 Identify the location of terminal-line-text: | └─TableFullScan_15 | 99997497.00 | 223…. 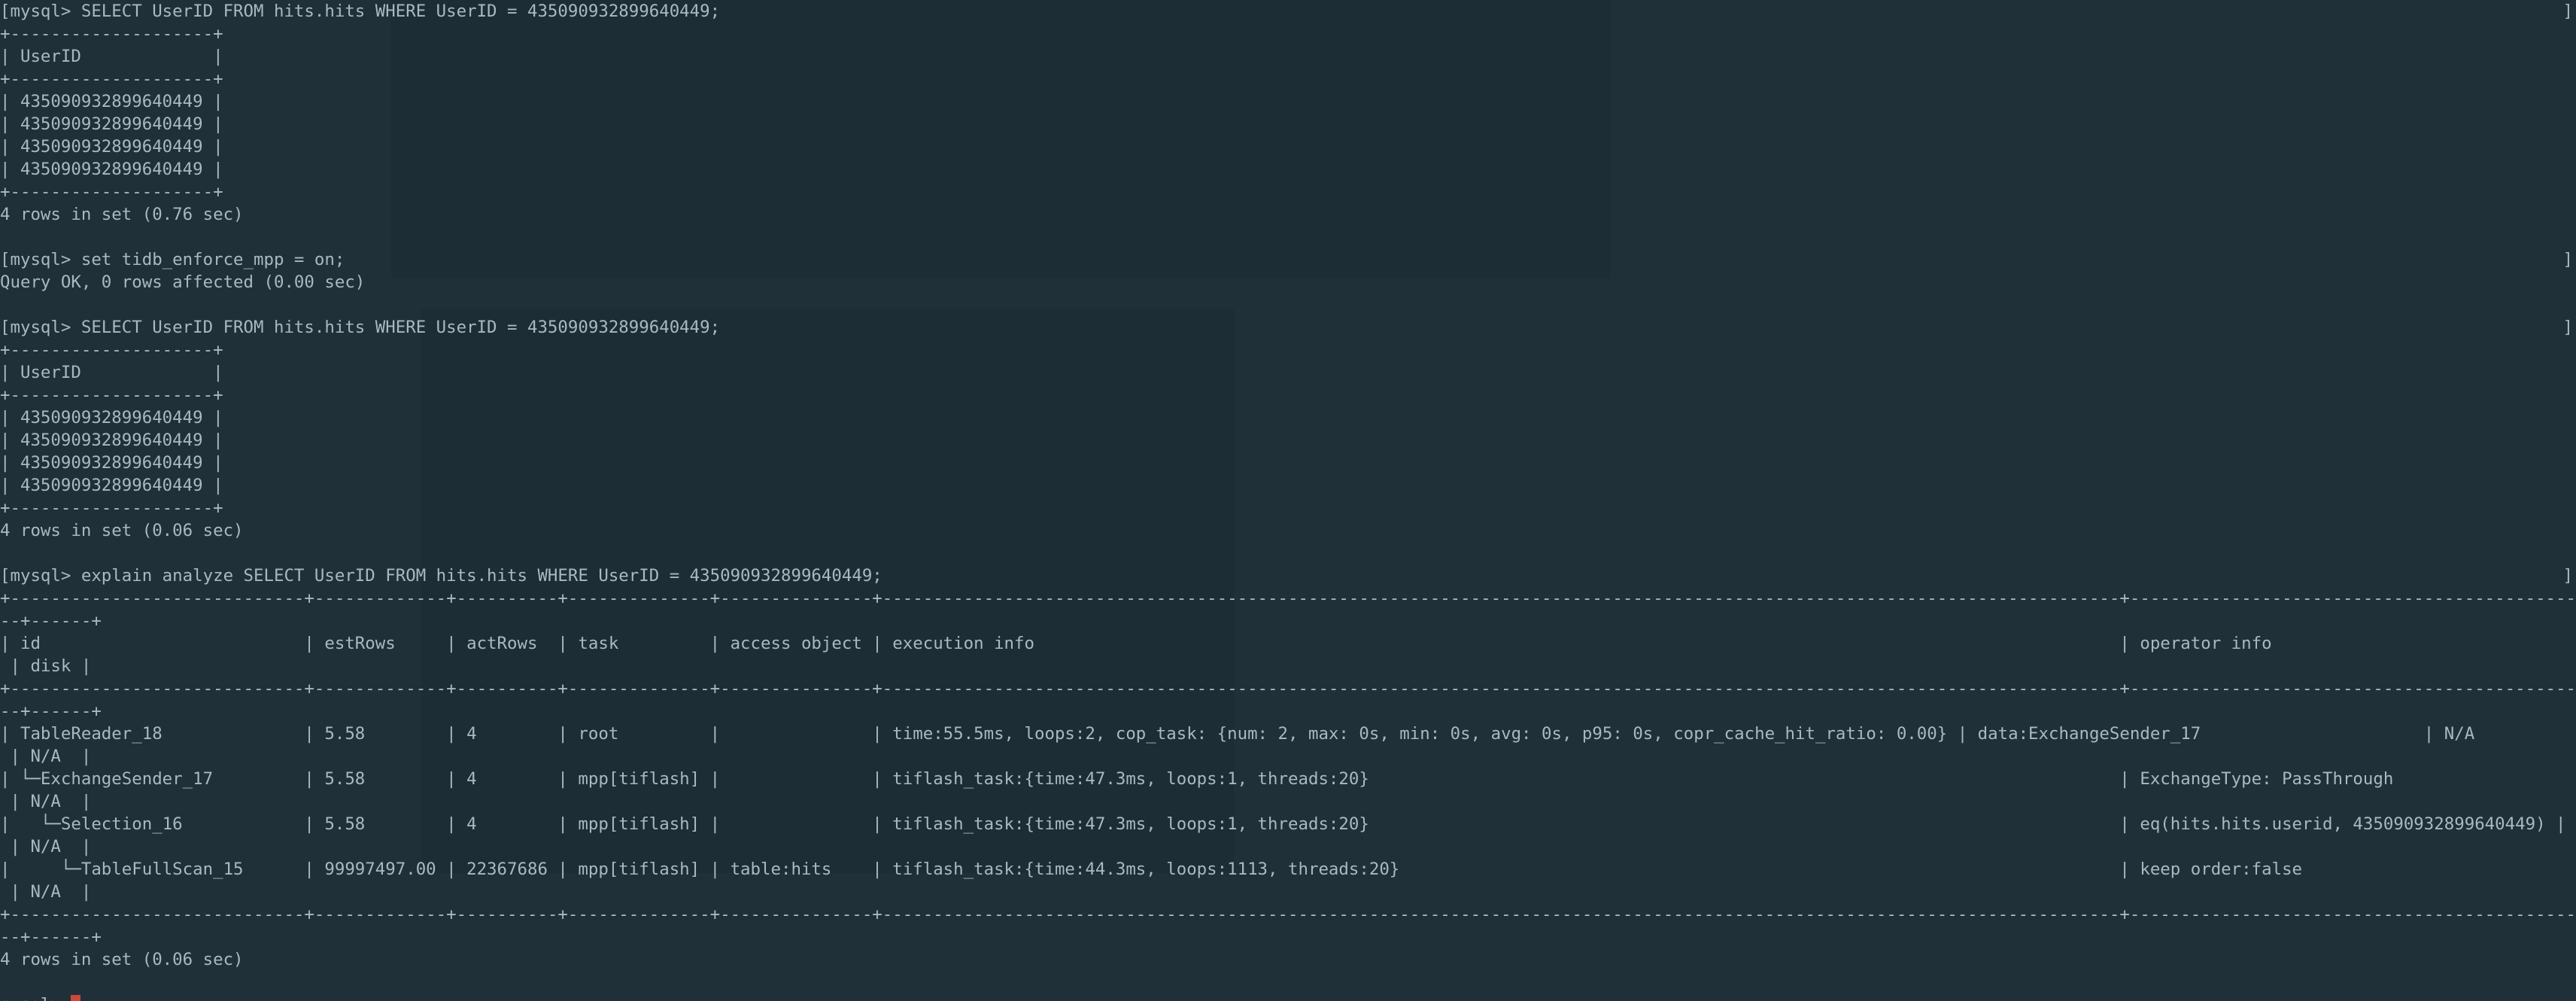
(1288, 869).